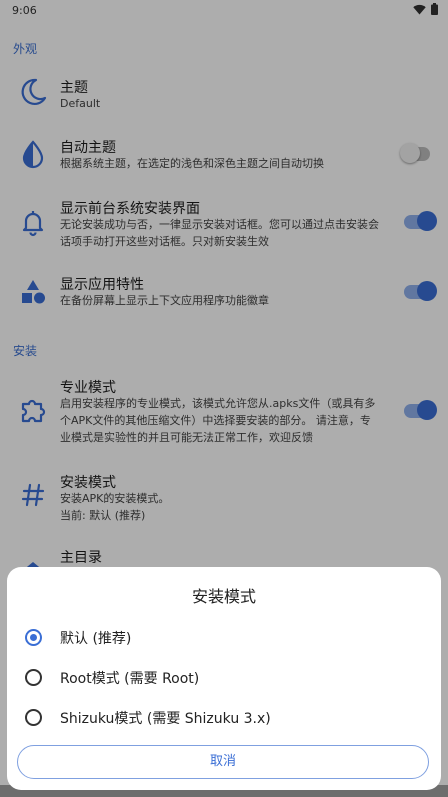 The height and width of the screenshot is (797, 448). I want to click on radio-shizuku, so click(33, 717).